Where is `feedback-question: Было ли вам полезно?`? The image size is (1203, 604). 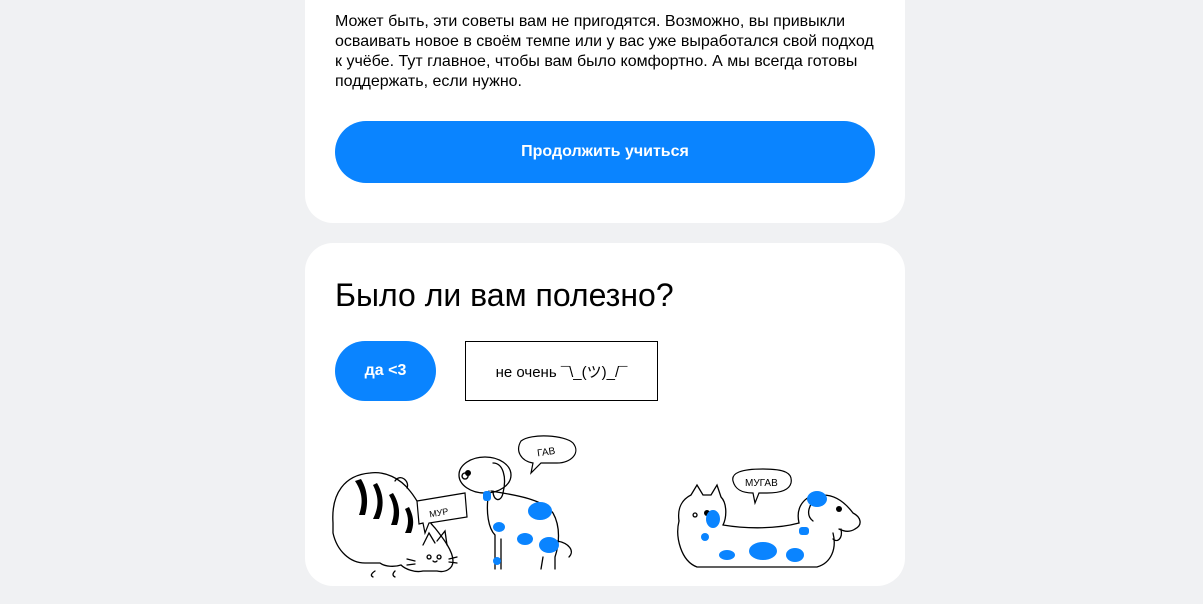
feedback-question: Было ли вам полезно? is located at coordinates (504, 295).